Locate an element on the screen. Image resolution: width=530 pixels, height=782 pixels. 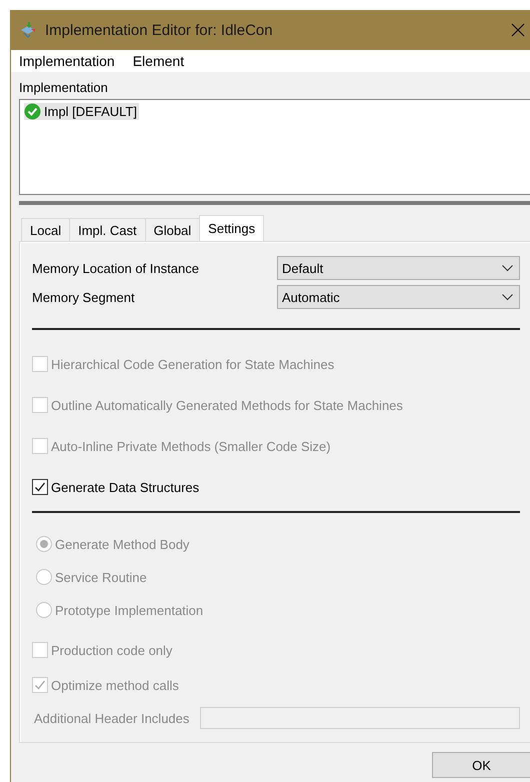
dropdown: Automatic is located at coordinates (398, 297).